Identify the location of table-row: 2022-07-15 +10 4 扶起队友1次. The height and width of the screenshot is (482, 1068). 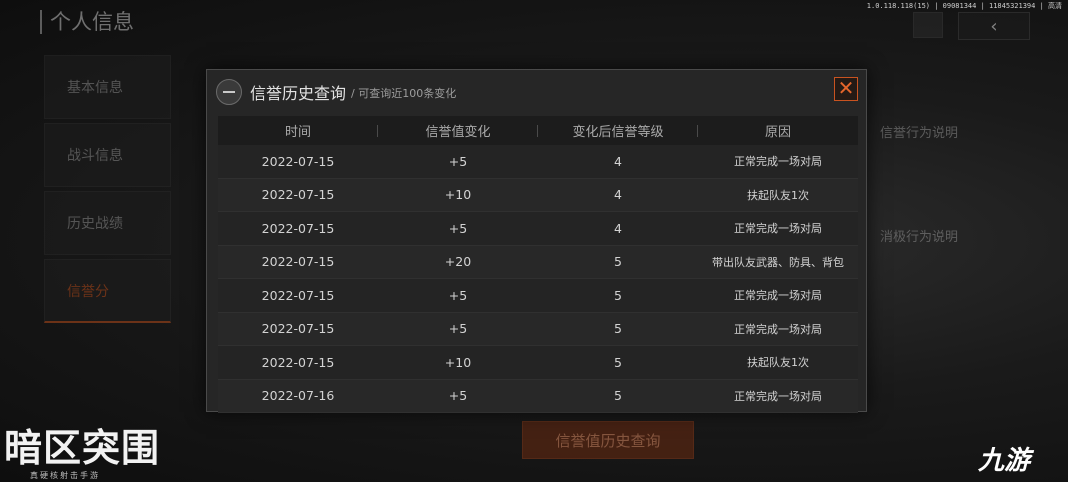
(538, 195).